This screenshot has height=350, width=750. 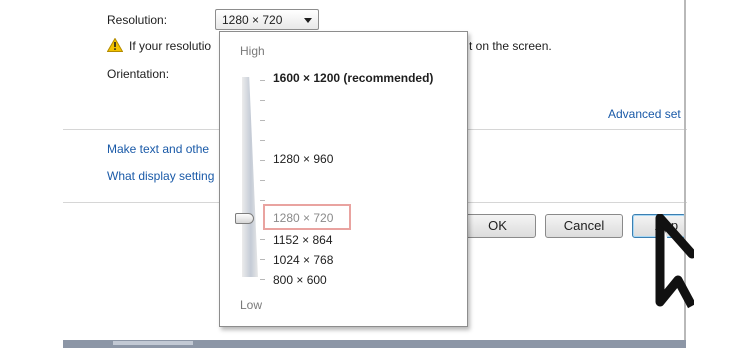 What do you see at coordinates (137, 20) in the screenshot?
I see `resolution-label: Resolution:` at bounding box center [137, 20].